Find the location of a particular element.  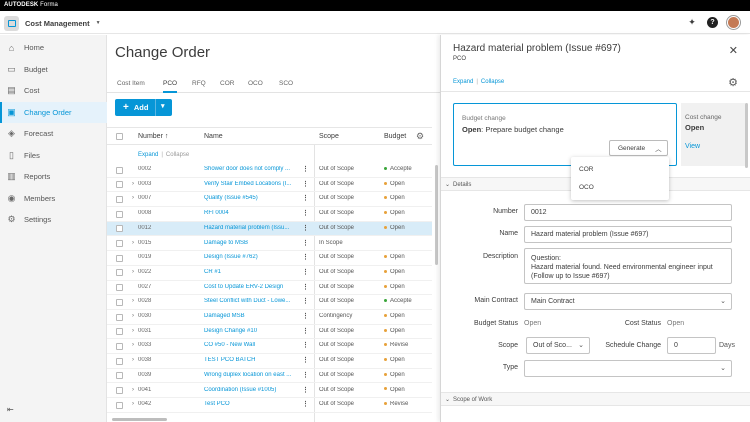

collapse-sidebar-icon: ⇤ is located at coordinates (10, 409).